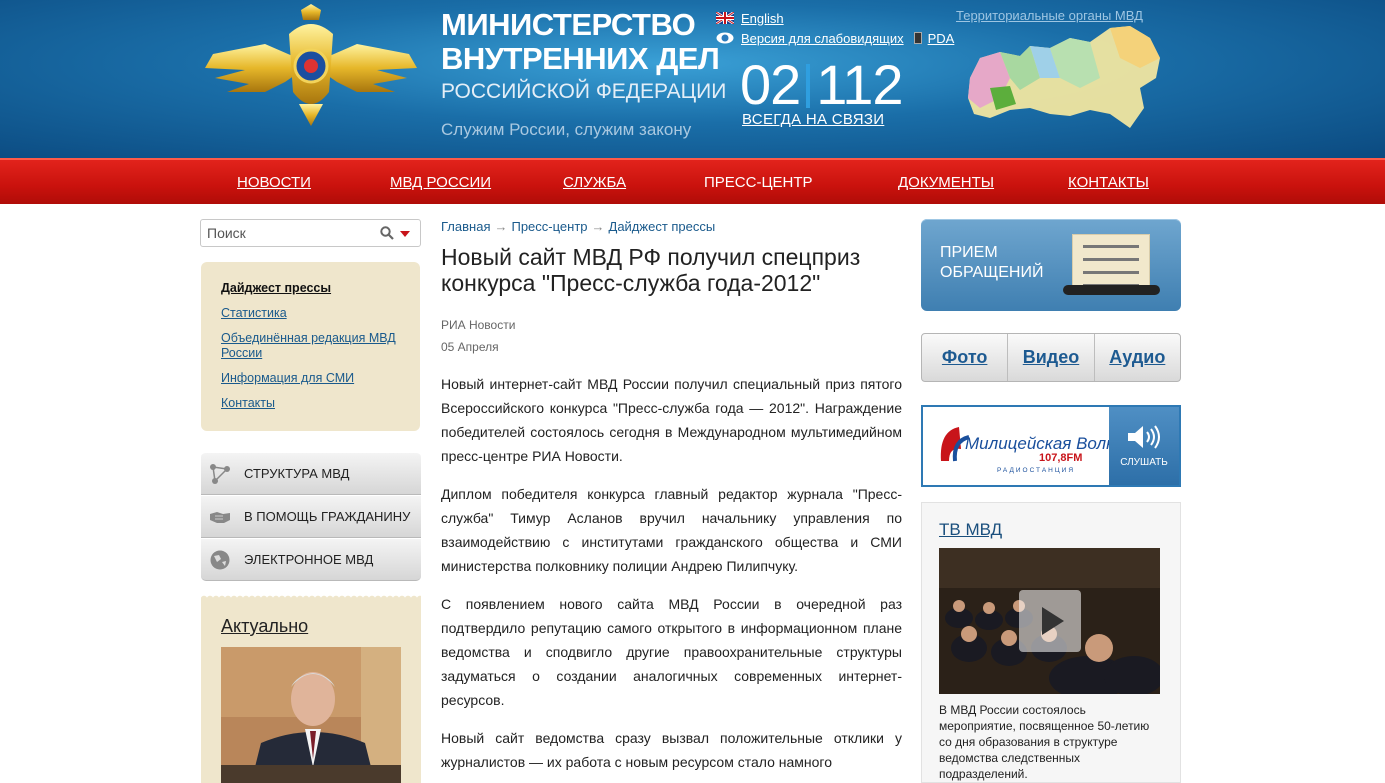 Image resolution: width=1385 pixels, height=783 pixels. I want to click on low-vision-link: Версия для слабовидящих, so click(822, 38).